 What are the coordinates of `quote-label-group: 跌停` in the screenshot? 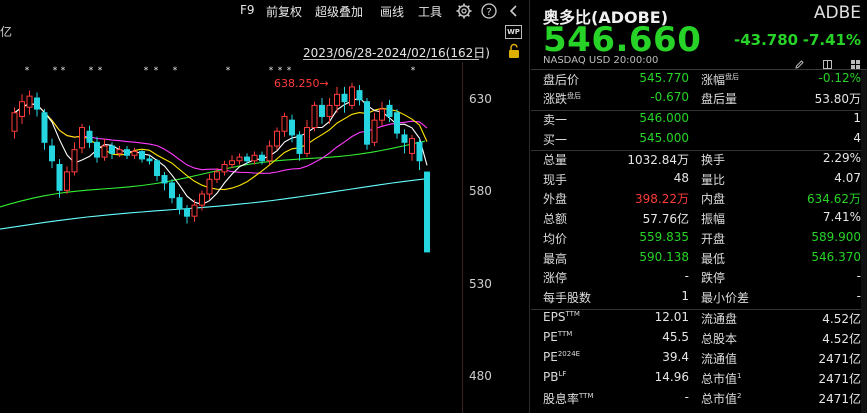 It's located at (713, 277).